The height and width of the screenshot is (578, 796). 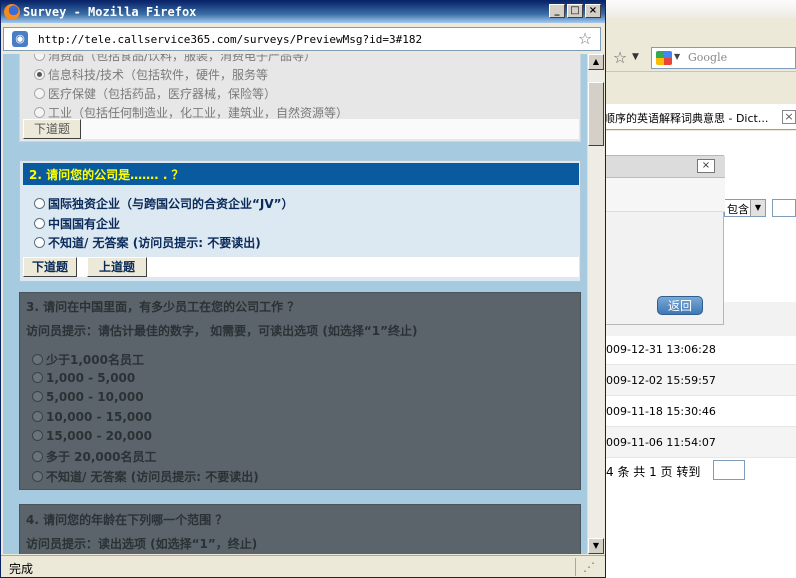 I want to click on window-title: Survey - Mozilla Firefox, so click(x=110, y=12).